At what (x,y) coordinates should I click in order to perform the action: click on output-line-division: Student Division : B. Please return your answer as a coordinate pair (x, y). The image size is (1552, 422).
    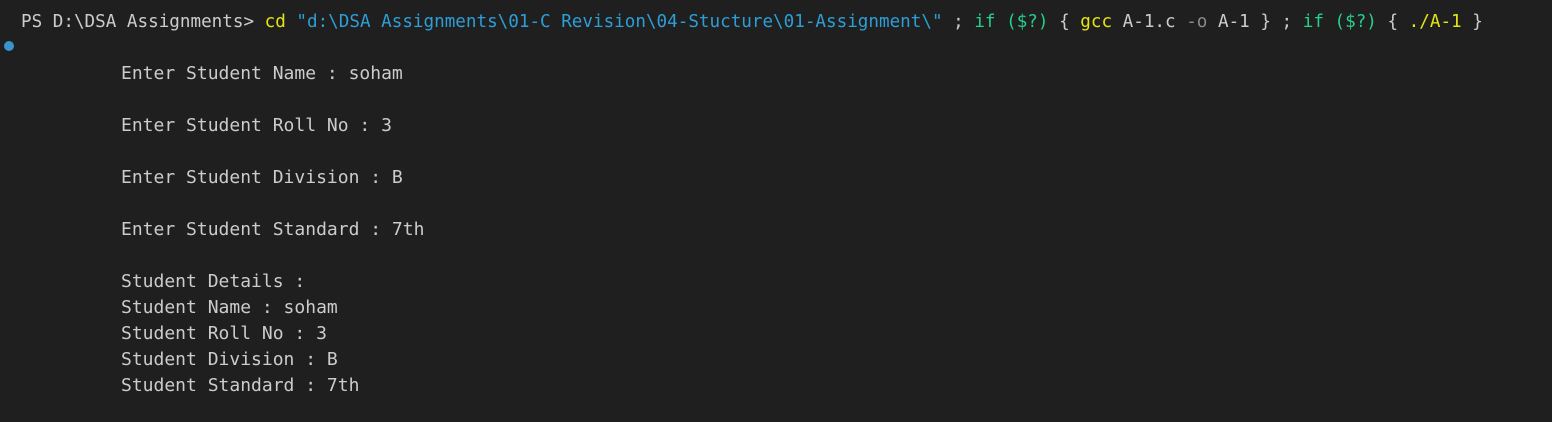
    Looking at the image, I should click on (229, 359).